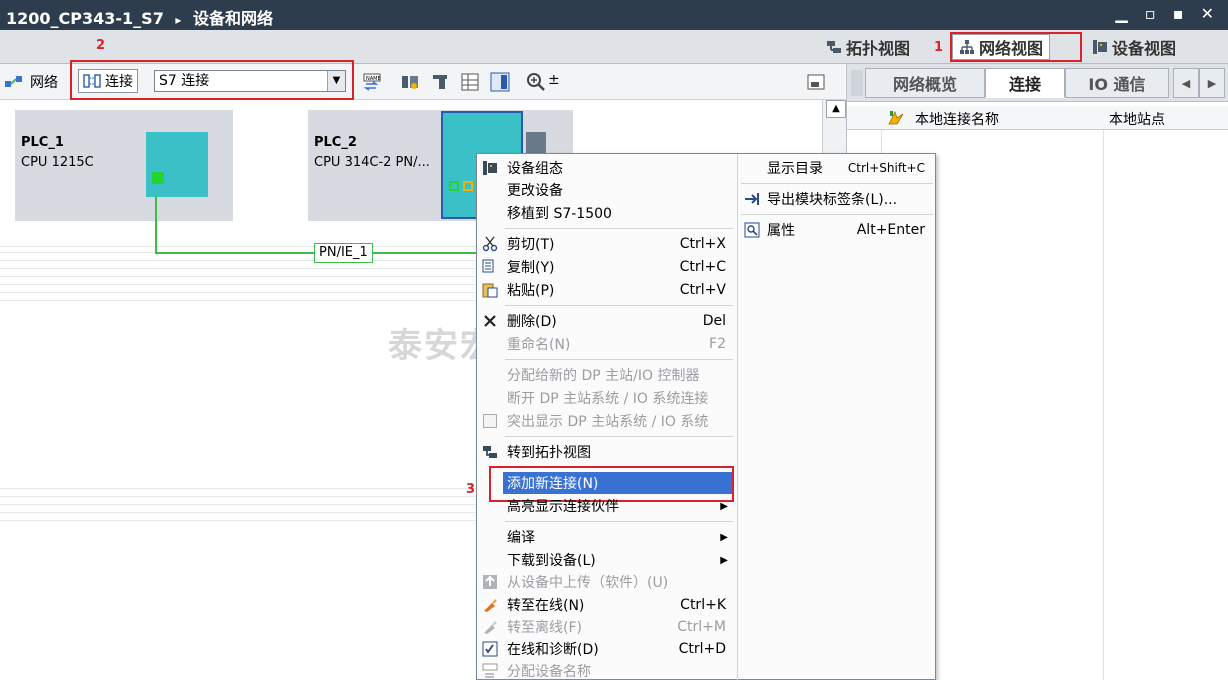  I want to click on menu-label: 转至在线(N), so click(546, 606).